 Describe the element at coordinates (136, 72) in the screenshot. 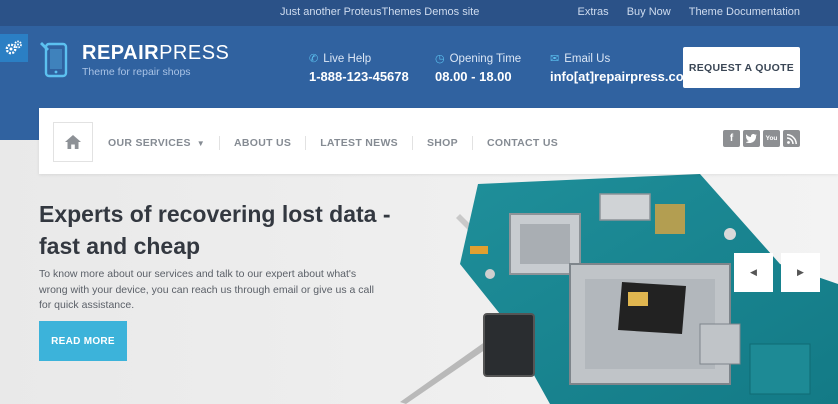

I see `logo-tagline: Theme for repair shops` at that location.